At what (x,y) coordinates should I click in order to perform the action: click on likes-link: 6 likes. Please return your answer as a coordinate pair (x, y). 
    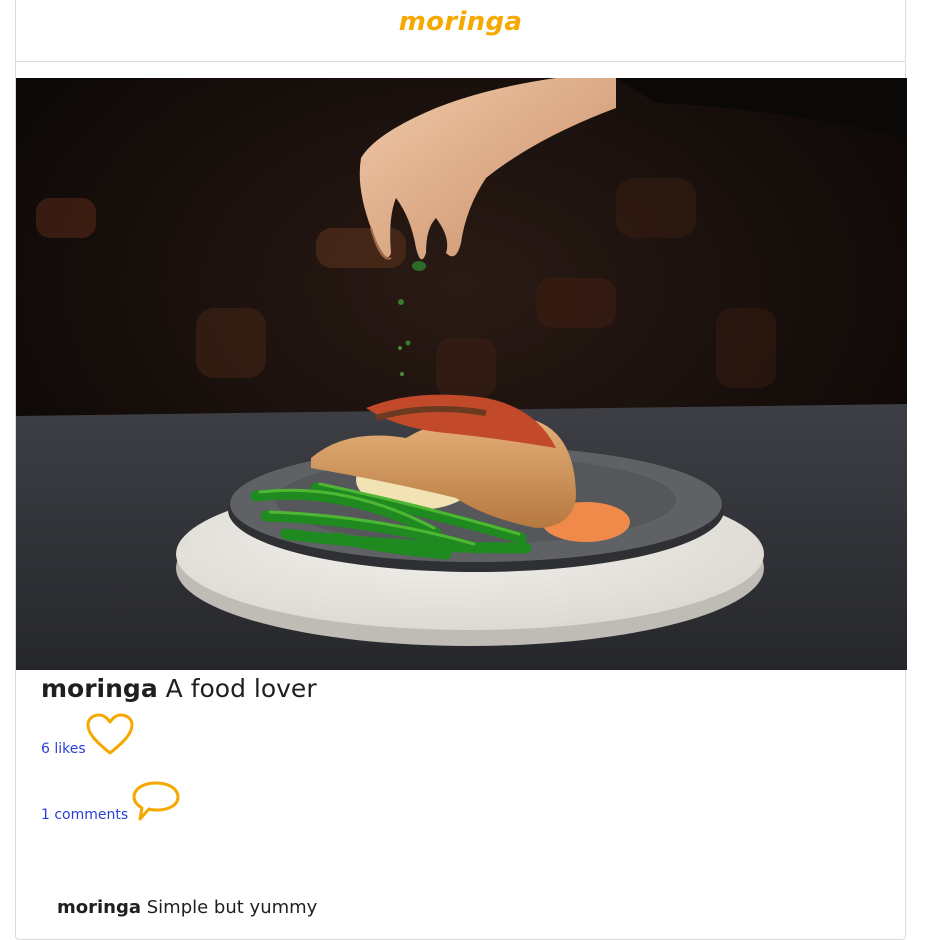
    Looking at the image, I should click on (88, 735).